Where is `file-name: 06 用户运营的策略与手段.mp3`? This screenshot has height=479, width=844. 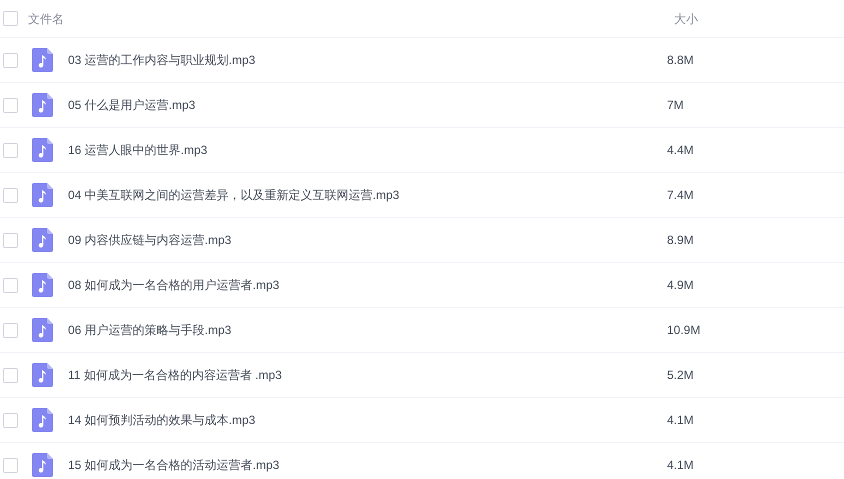 file-name: 06 用户运营的策略与手段.mp3 is located at coordinates (367, 330).